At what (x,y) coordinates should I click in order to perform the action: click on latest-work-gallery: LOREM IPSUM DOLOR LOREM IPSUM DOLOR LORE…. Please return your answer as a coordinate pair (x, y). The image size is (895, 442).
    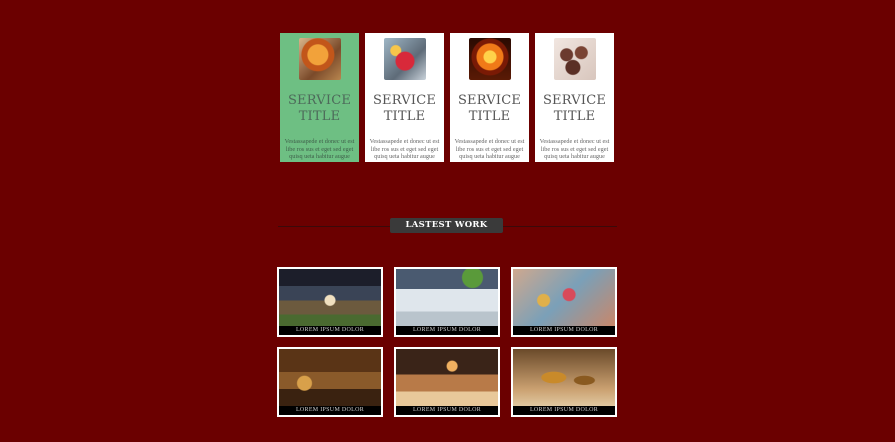
    Looking at the image, I should click on (447, 342).